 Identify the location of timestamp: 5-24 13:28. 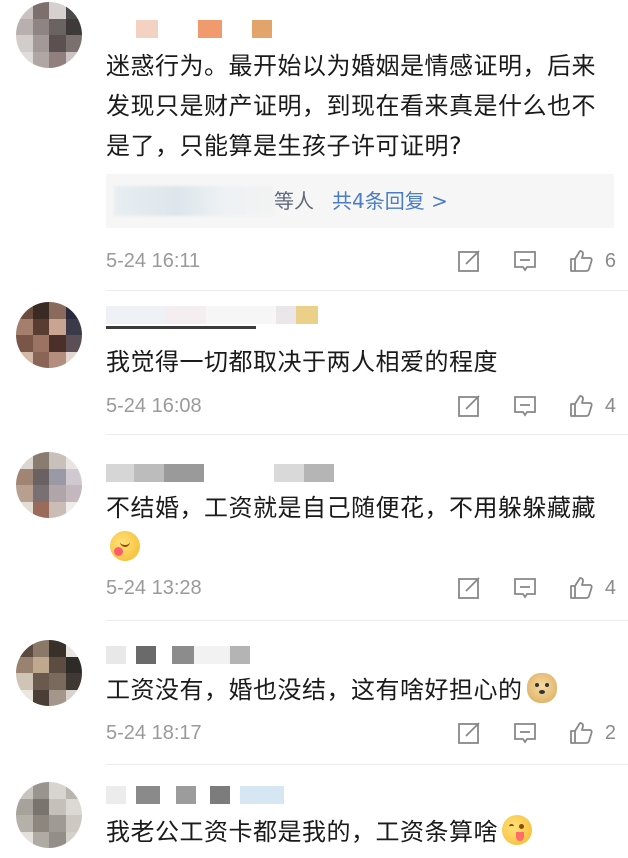
(154, 588).